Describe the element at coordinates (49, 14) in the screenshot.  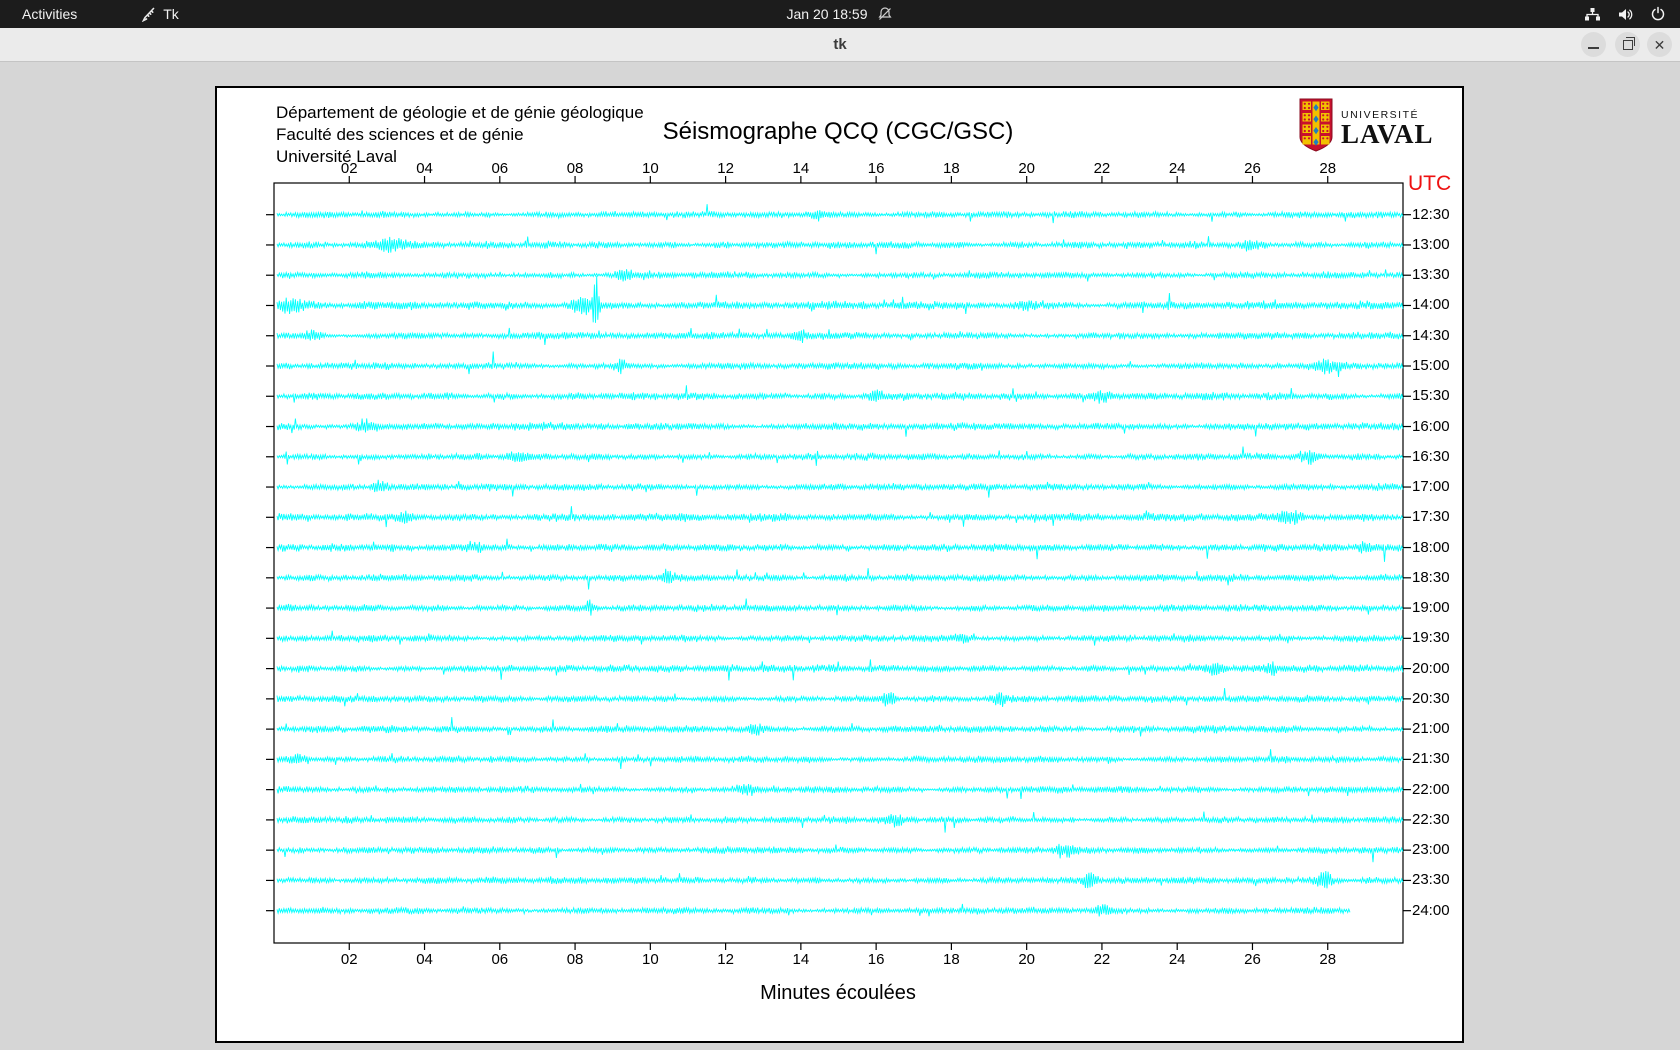
I see `activities-button: Activities` at that location.